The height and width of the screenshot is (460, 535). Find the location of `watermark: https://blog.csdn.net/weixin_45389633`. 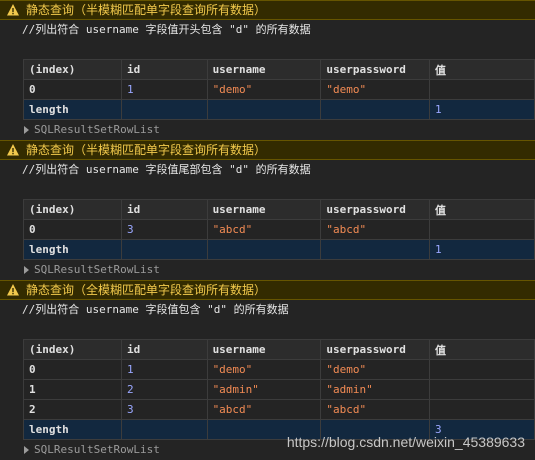

watermark: https://blog.csdn.net/weixin_45389633 is located at coordinates (405, 442).